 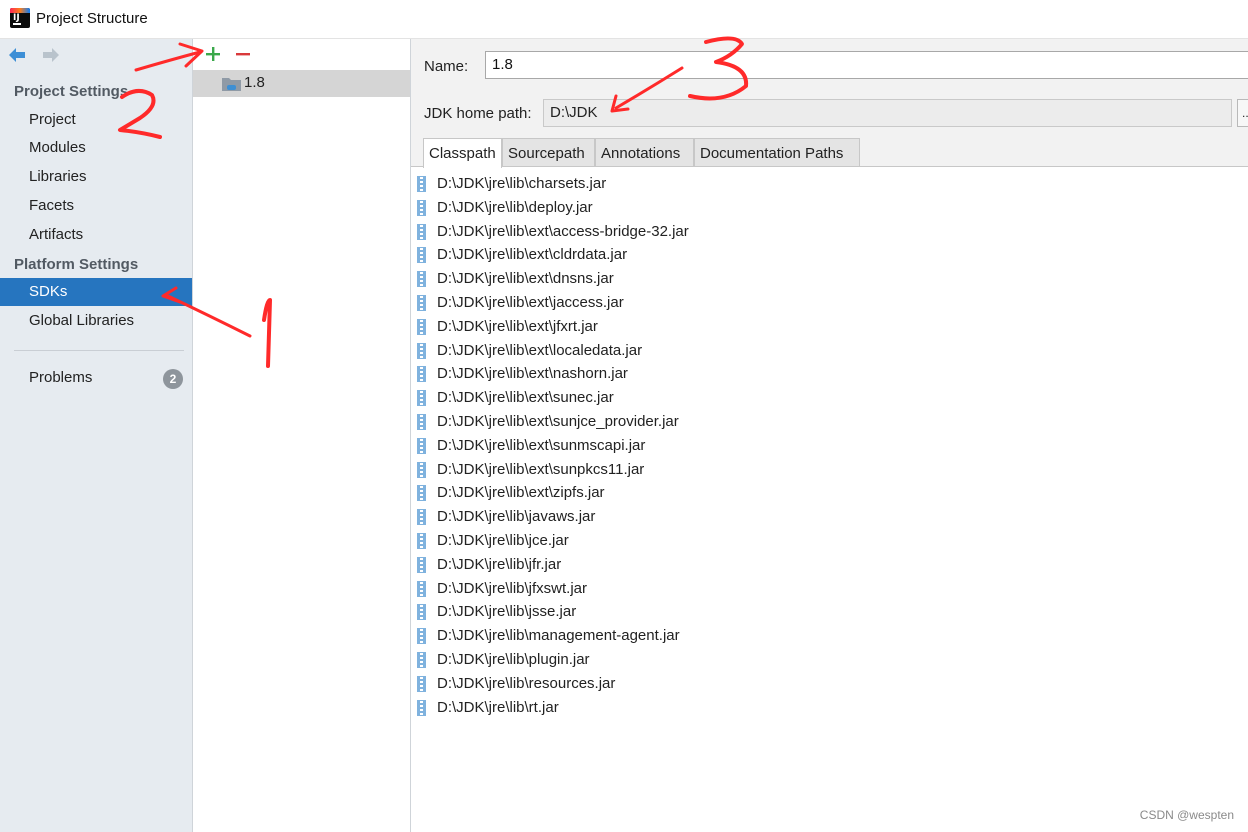 What do you see at coordinates (532, 255) in the screenshot?
I see `classpath-row-label: D:\JDK\jre\lib\ext\cldrdata.jar` at bounding box center [532, 255].